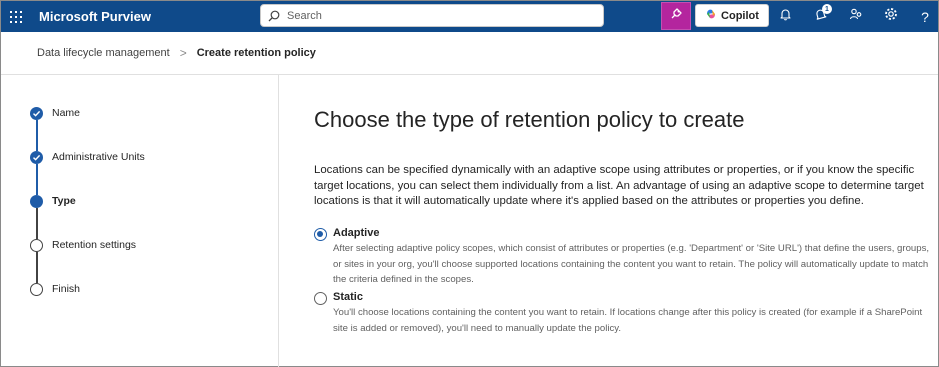  I want to click on notifications-button: 1, so click(821, 16).